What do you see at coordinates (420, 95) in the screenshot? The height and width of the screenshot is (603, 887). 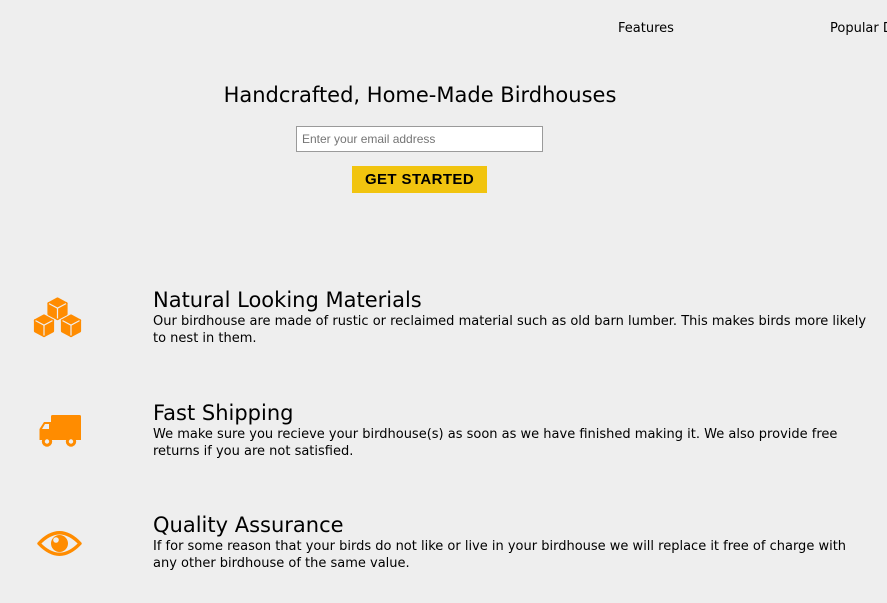 I see `hero-title: Handcrafted, Home-Made Birdhouses` at bounding box center [420, 95].